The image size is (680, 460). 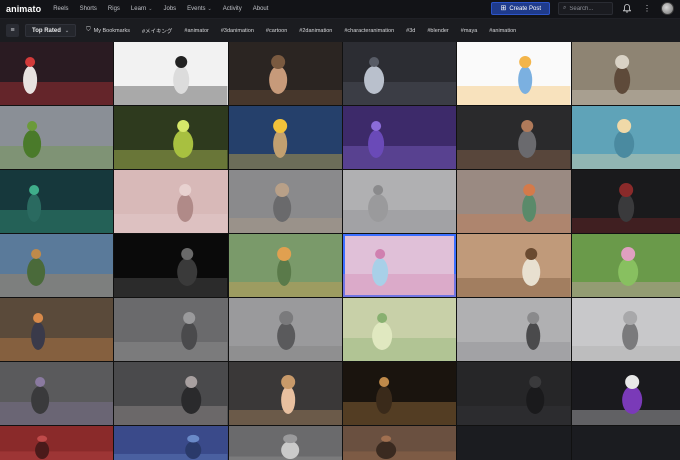 What do you see at coordinates (196, 9) in the screenshot?
I see `nav-item-label: Events` at bounding box center [196, 9].